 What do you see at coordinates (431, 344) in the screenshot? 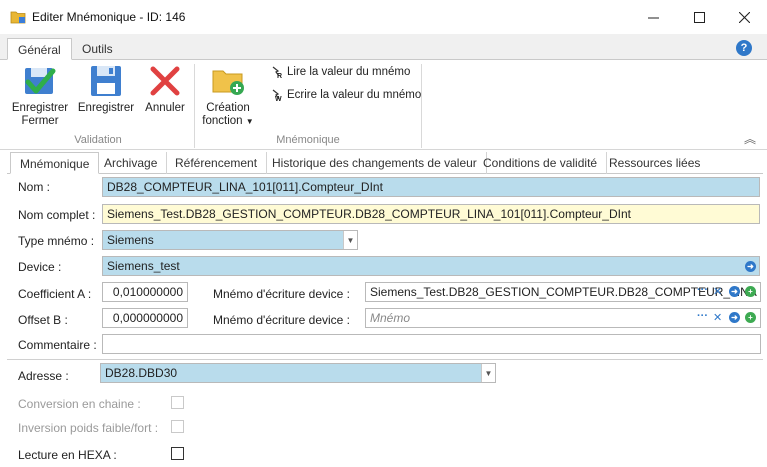
I see `commentaire-field` at bounding box center [431, 344].